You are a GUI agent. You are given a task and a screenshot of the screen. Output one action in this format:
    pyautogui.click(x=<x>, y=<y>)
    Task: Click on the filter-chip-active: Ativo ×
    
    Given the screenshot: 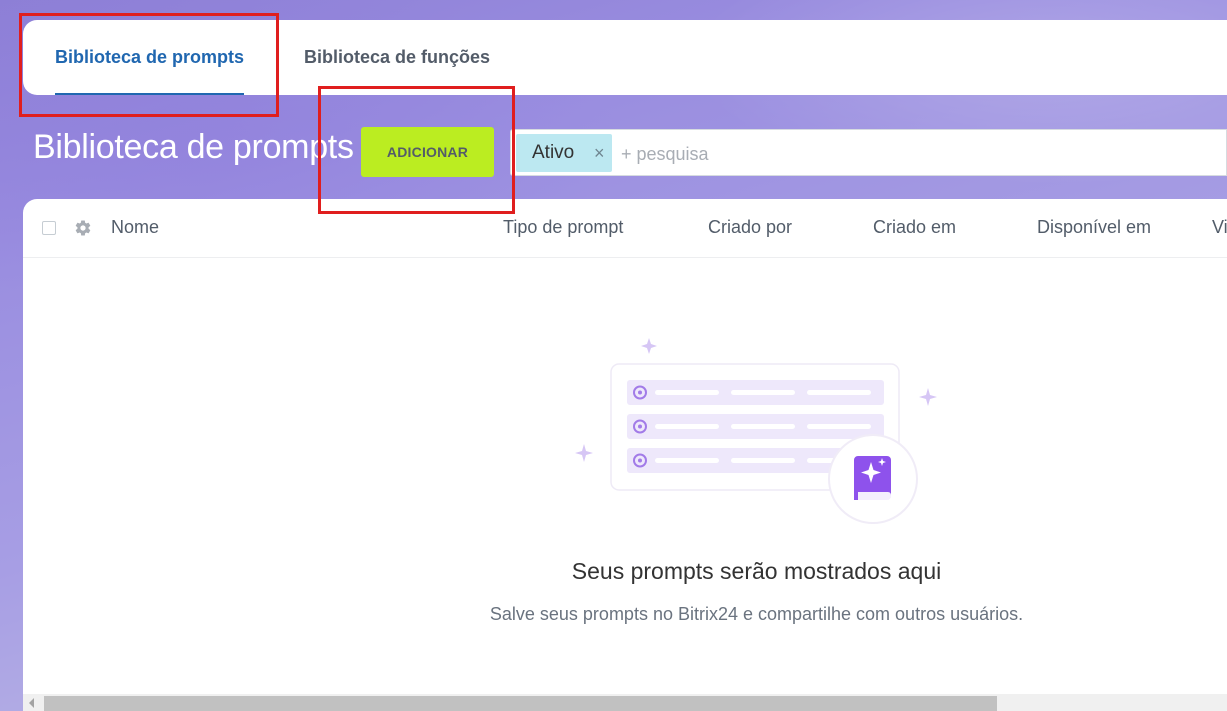 What is the action you would take?
    pyautogui.click(x=564, y=153)
    